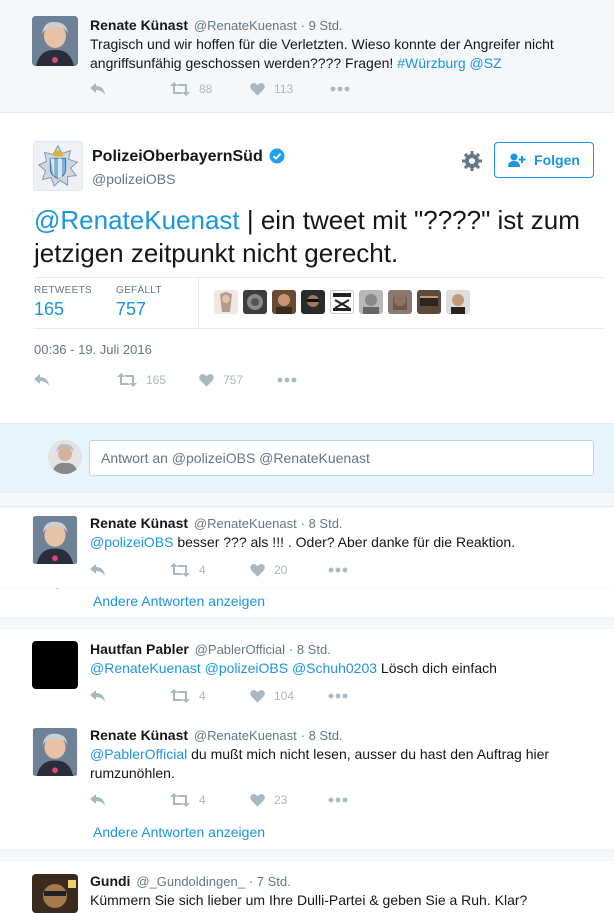 This screenshot has width=614, height=913. Describe the element at coordinates (233, 668) in the screenshot. I see `mention-link: @RenateKuenast @polizeiOBS @Schuh0203` at that location.